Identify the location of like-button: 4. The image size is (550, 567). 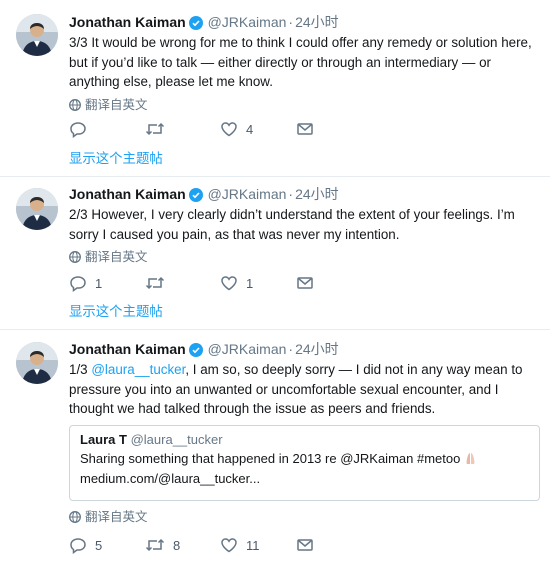
(236, 130).